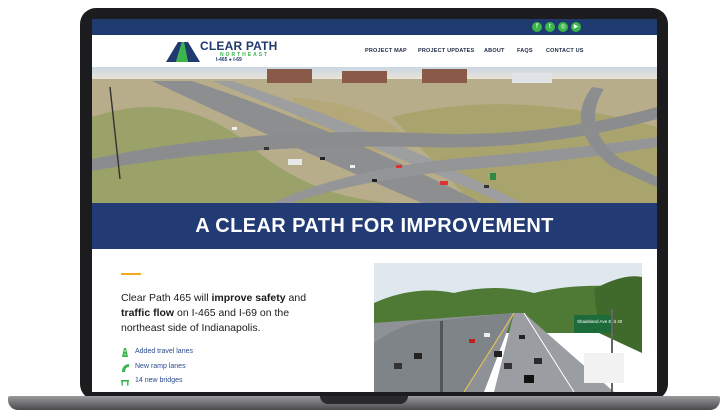 This screenshot has height=417, width=728. I want to click on top-bar: f t ◎ ▶, so click(374, 27).